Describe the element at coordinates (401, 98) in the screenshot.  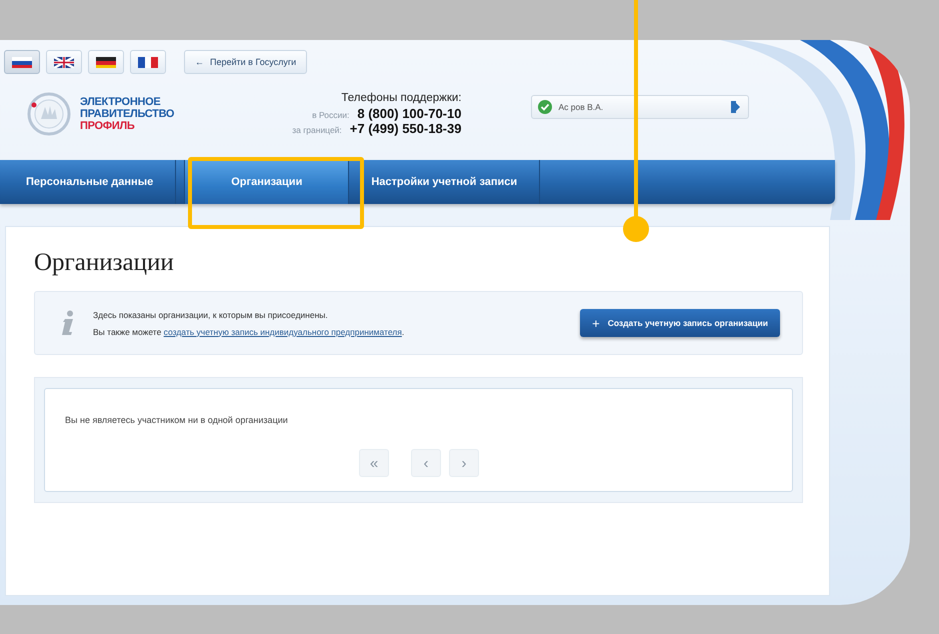
I see `support-title: Телефоны поддержки:` at that location.